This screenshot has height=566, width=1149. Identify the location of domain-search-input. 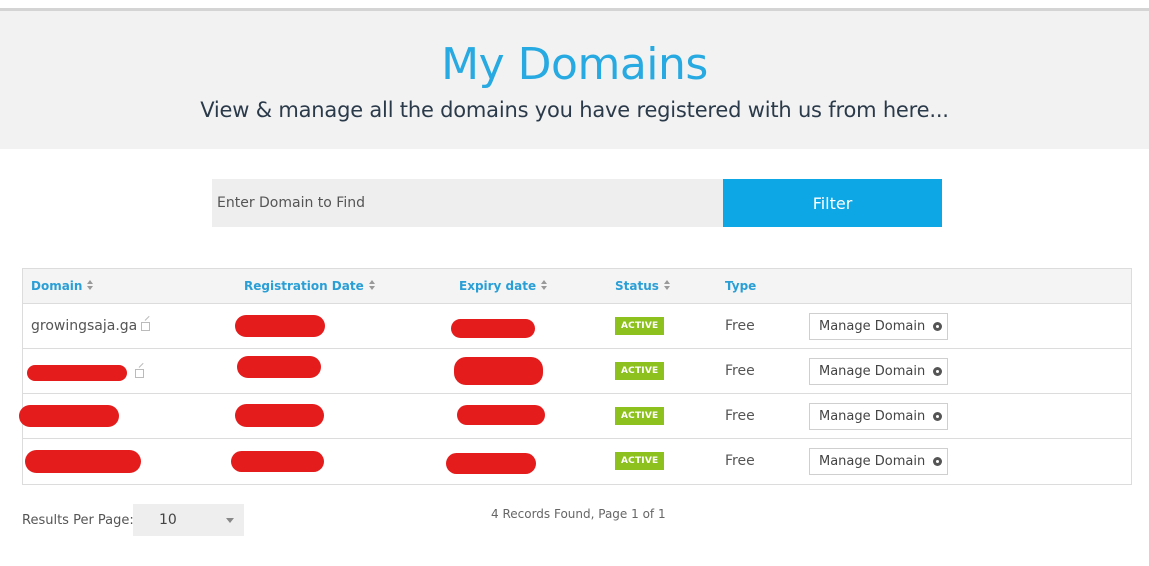
(467, 203).